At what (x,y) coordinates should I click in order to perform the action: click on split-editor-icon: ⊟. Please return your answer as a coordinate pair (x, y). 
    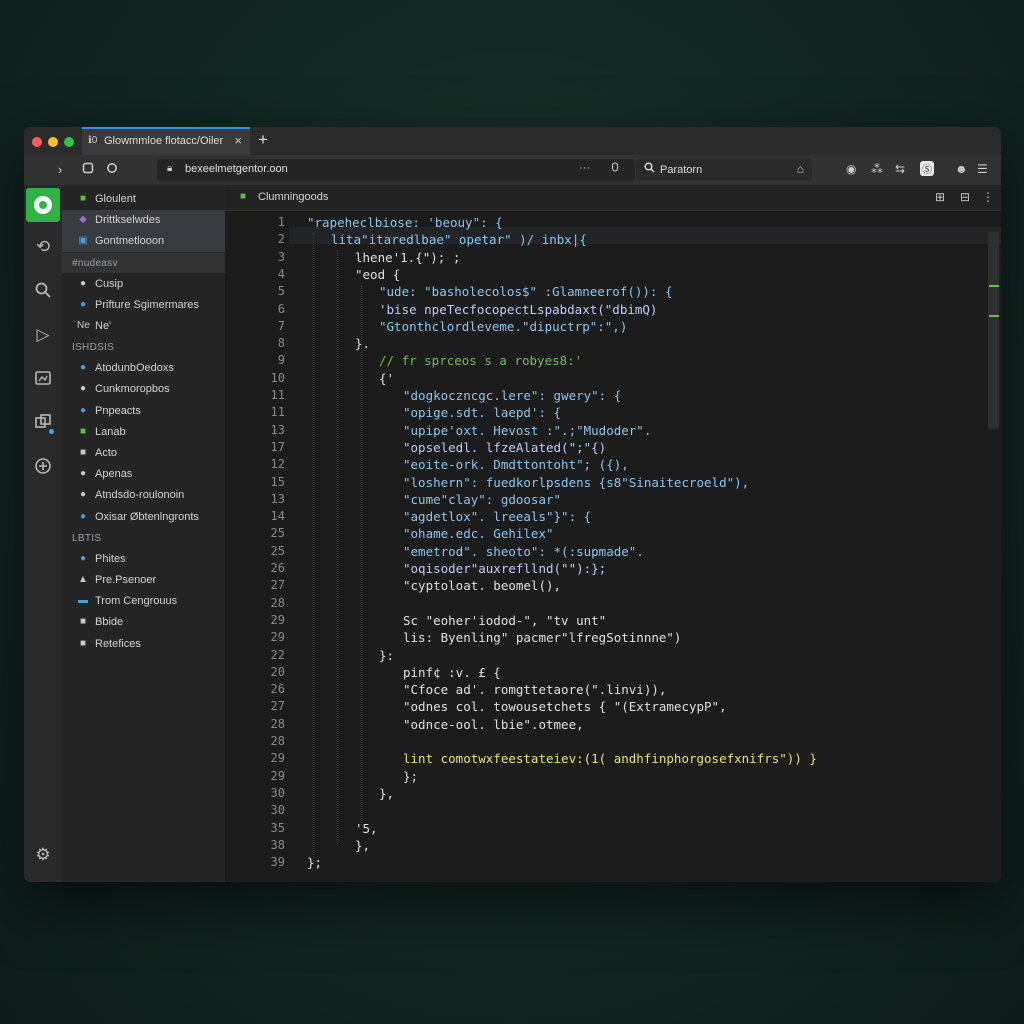
    Looking at the image, I should click on (965, 197).